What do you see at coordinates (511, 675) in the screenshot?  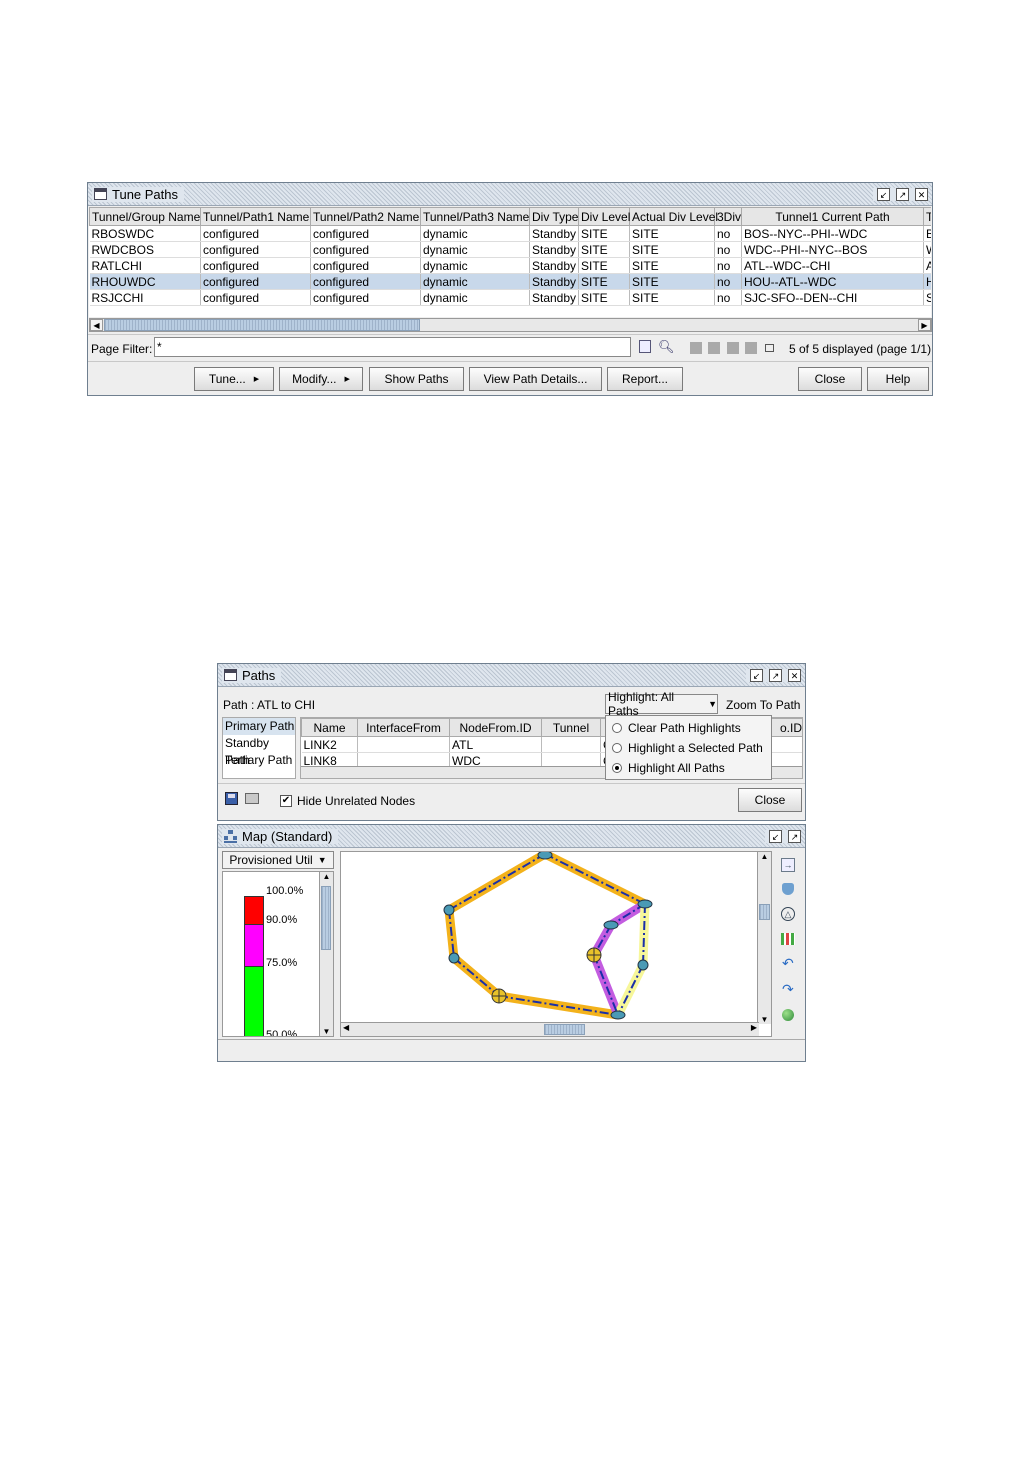 I see `paths-titlebar: Paths ↙ ↗ ✕` at bounding box center [511, 675].